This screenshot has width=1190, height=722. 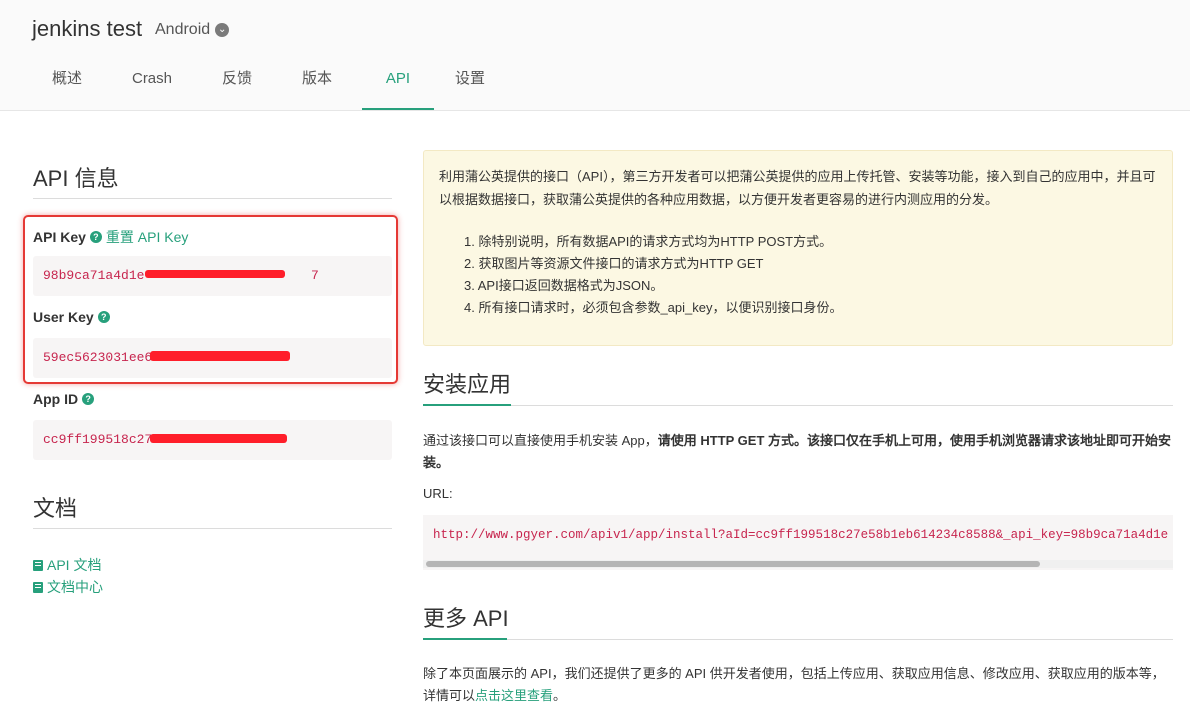 What do you see at coordinates (183, 29) in the screenshot?
I see `platform-label: Android` at bounding box center [183, 29].